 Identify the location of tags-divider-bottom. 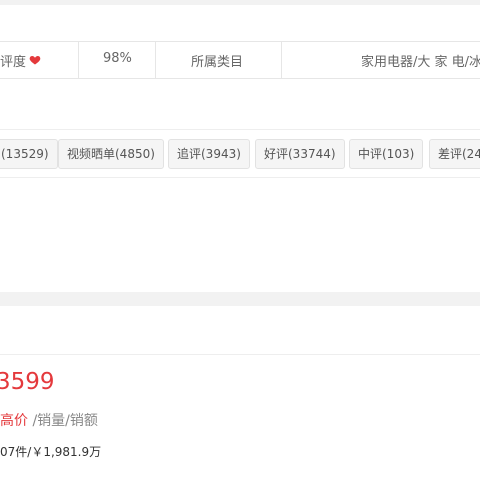
(240, 177).